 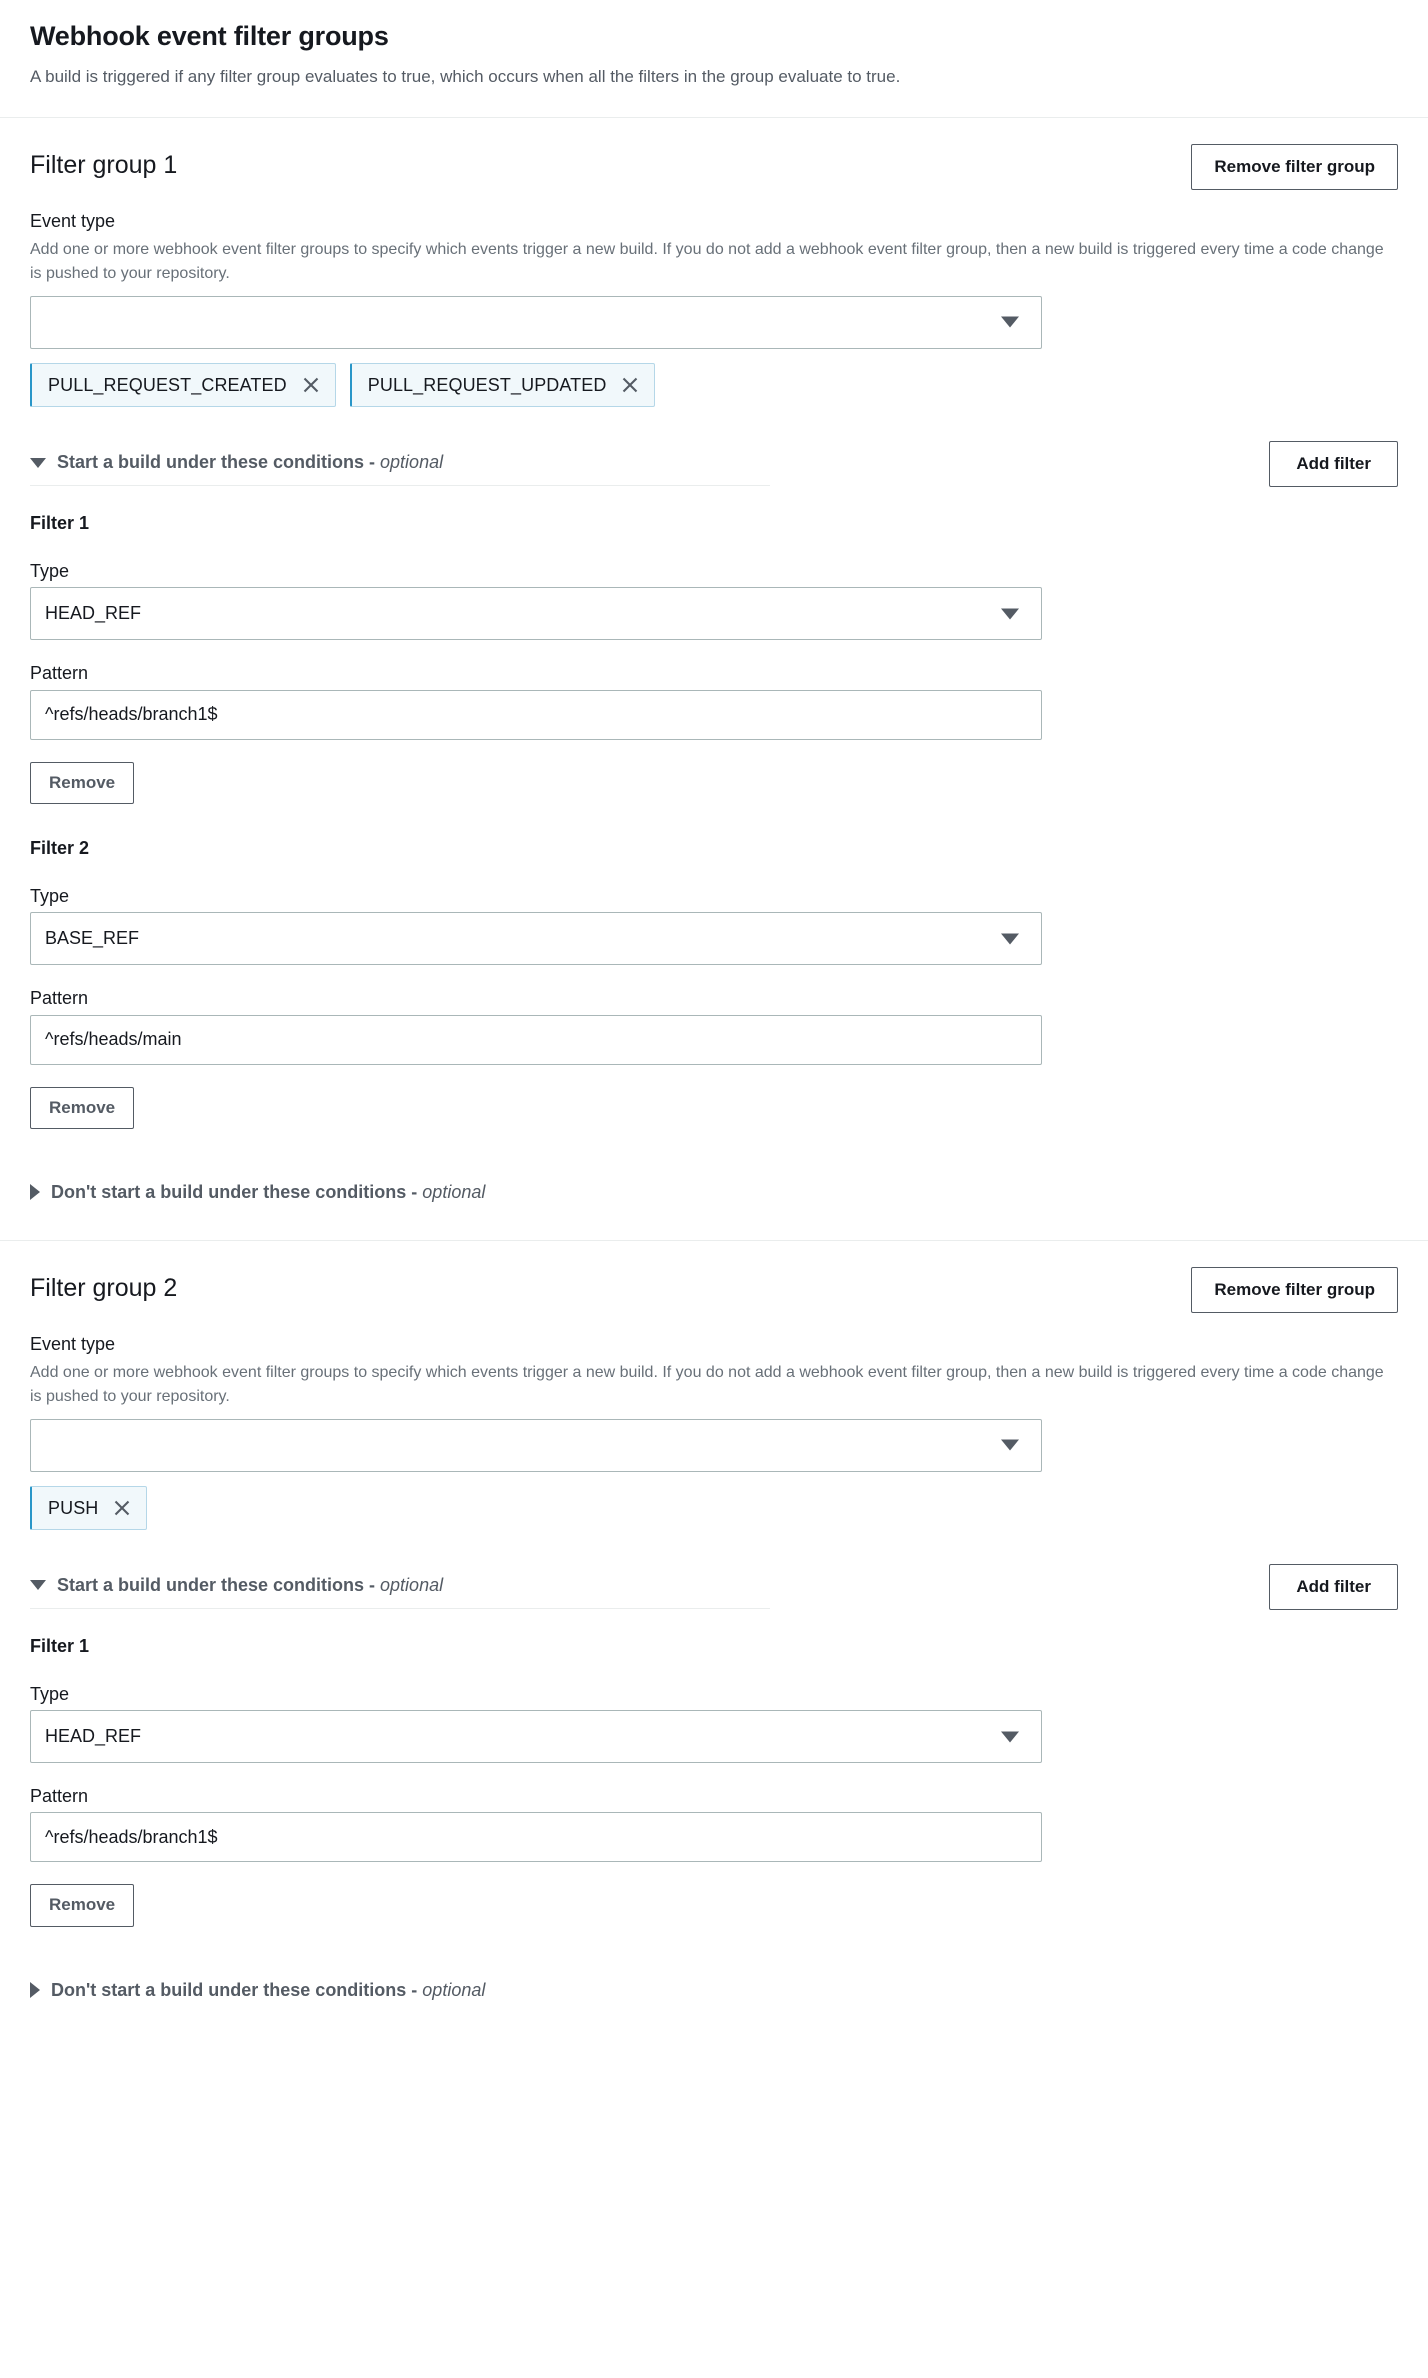 What do you see at coordinates (714, 1290) in the screenshot?
I see `filter-group-2-header: Filter group 2 Remove filter group` at bounding box center [714, 1290].